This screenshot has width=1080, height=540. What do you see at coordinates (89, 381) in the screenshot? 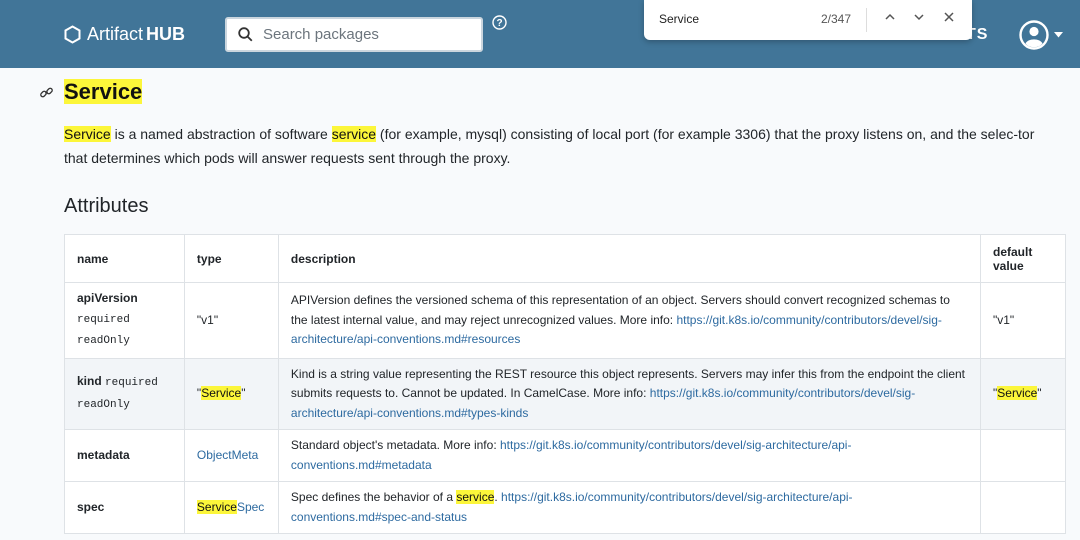
I see `attr-name: kind` at bounding box center [89, 381].